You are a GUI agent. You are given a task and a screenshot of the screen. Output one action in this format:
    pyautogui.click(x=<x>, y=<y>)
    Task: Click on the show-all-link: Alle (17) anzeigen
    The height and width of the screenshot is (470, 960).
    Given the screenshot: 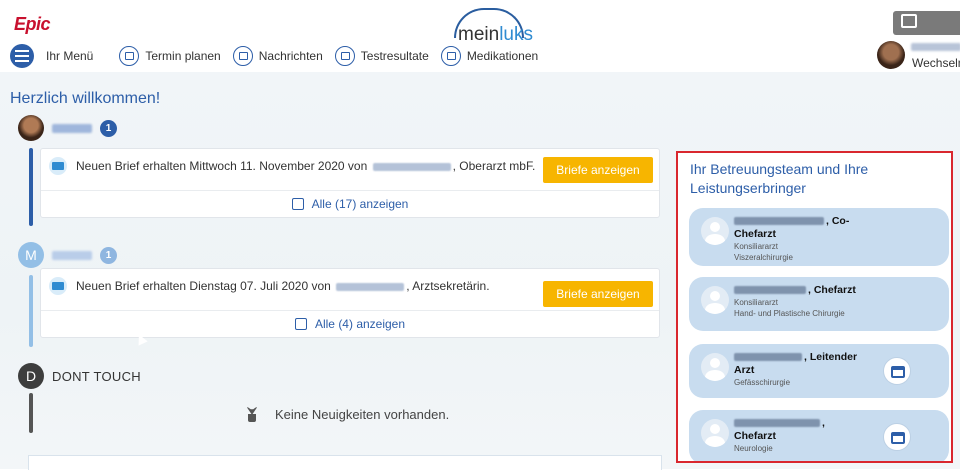 What is the action you would take?
    pyautogui.click(x=350, y=203)
    